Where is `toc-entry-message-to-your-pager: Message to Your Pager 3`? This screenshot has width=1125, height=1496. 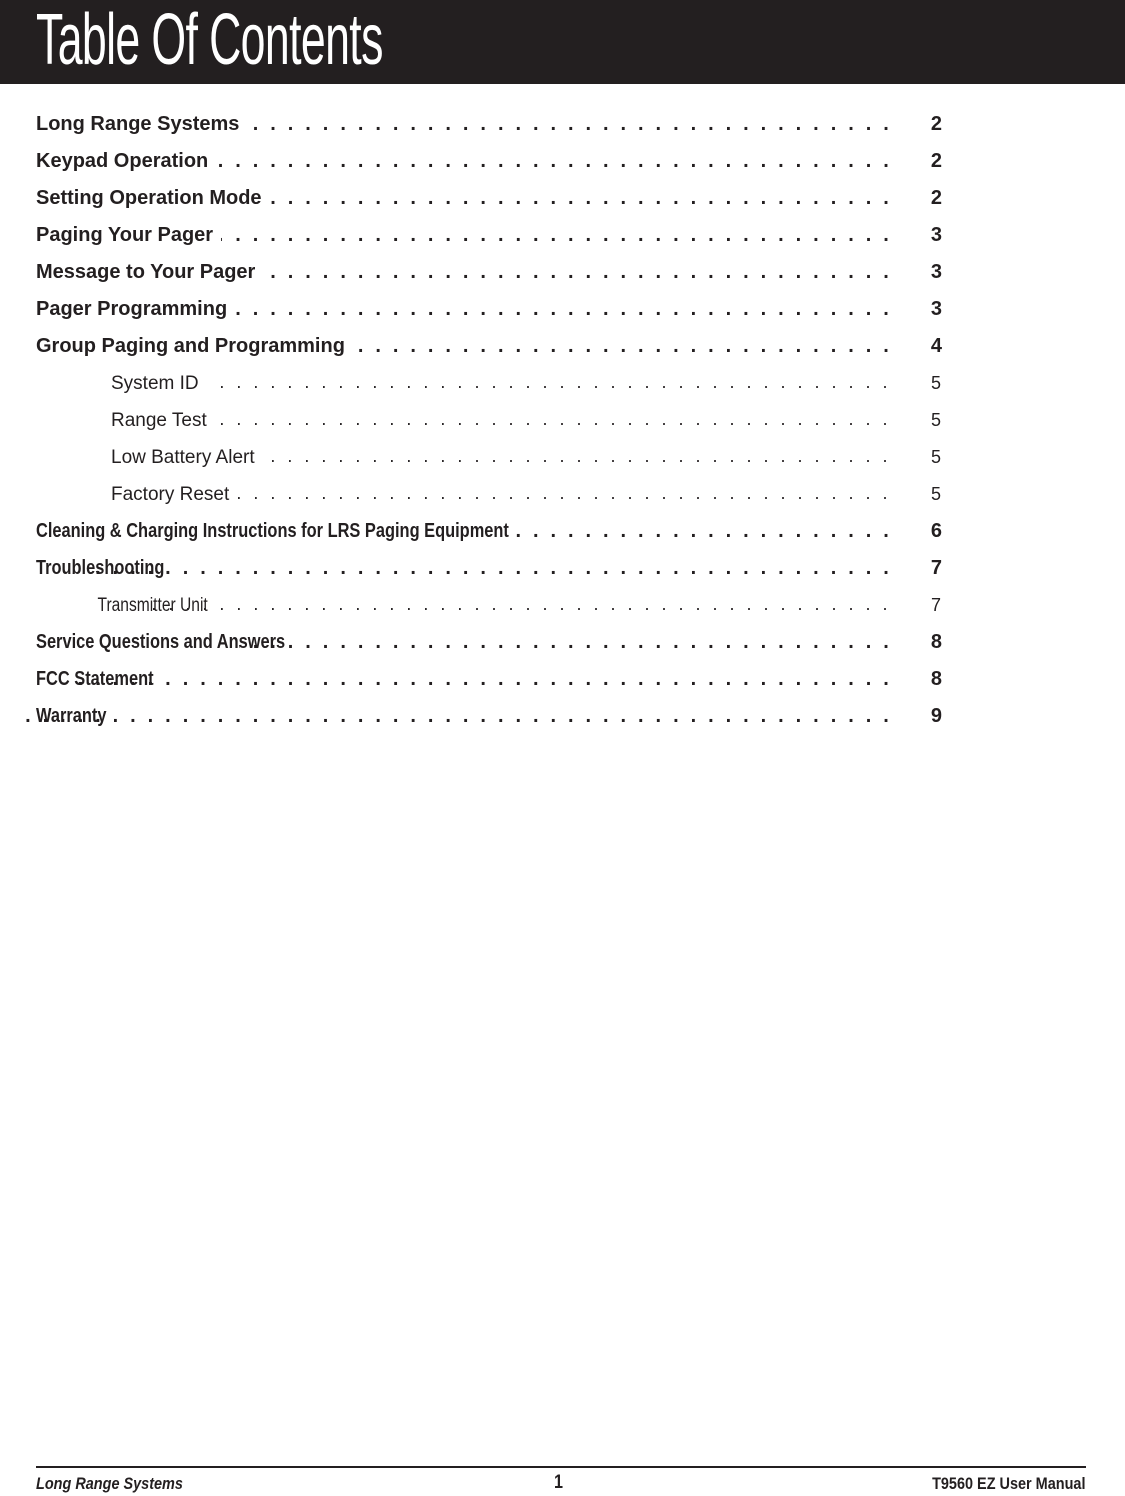
toc-entry-message-to-your-pager: Message to Your Pager 3 is located at coordinates (491, 272).